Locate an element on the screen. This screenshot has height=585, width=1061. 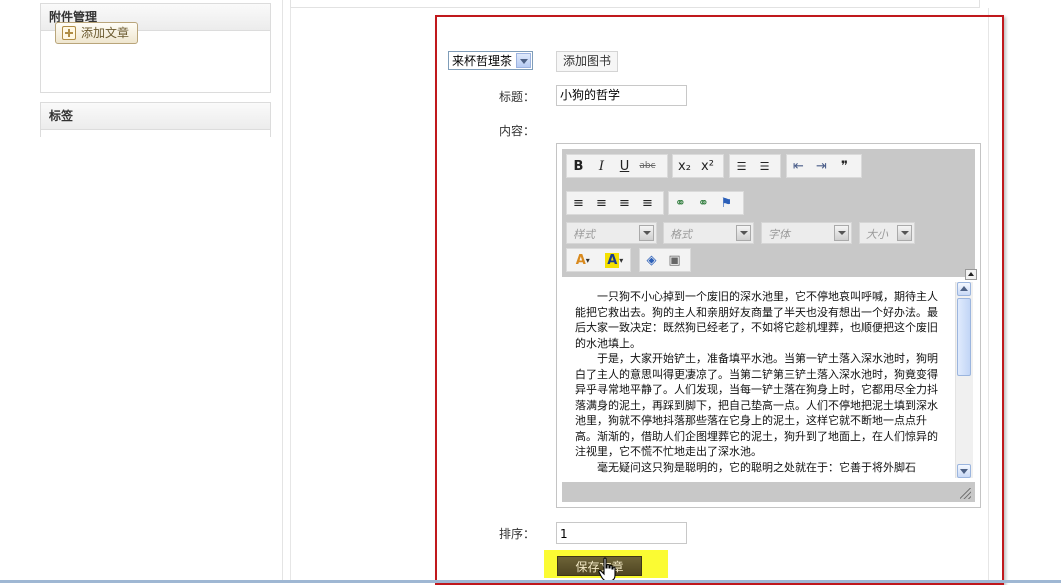
order-label: 排序： is located at coordinates (517, 534).